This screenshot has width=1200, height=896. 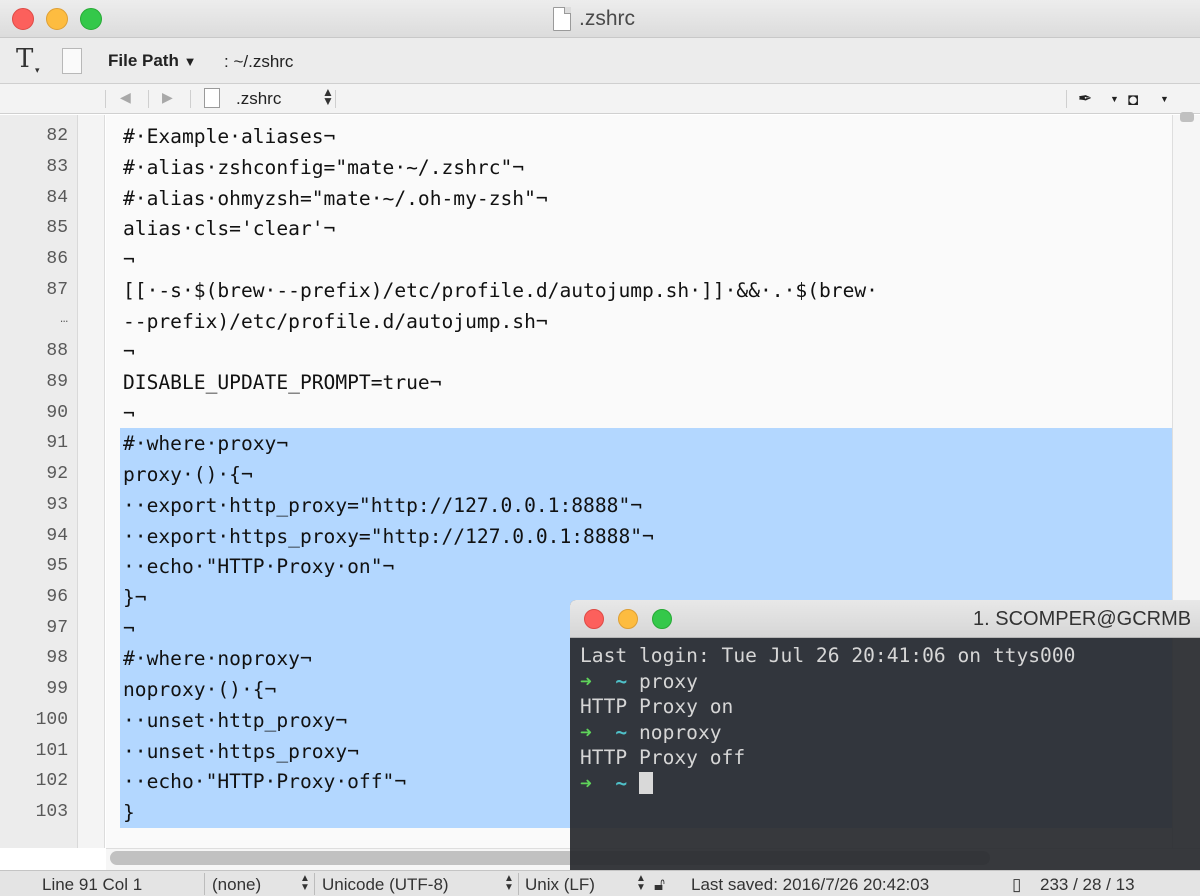 I want to click on code-line: #·alias·zshconfig="mate·~/.zshrc"¬, so click(x=323, y=167).